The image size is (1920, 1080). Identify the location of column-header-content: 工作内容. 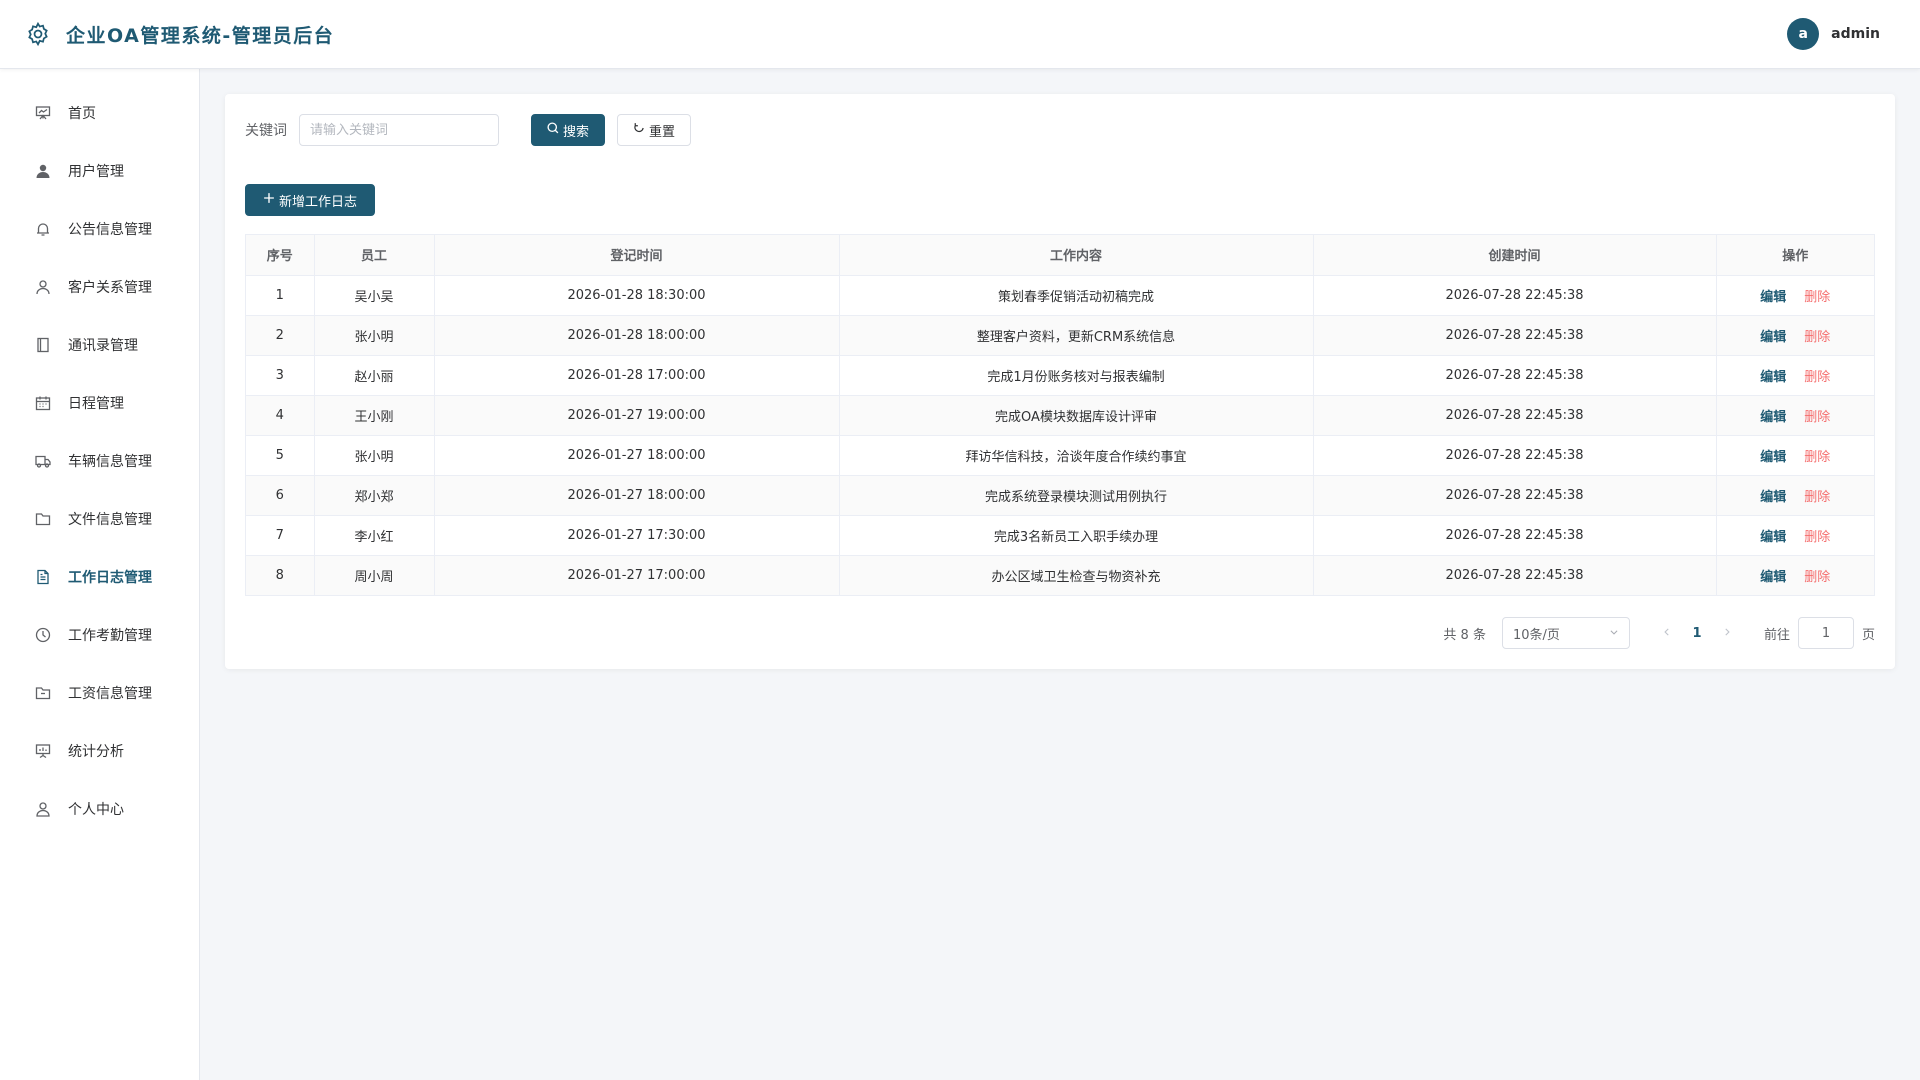
(1076, 255).